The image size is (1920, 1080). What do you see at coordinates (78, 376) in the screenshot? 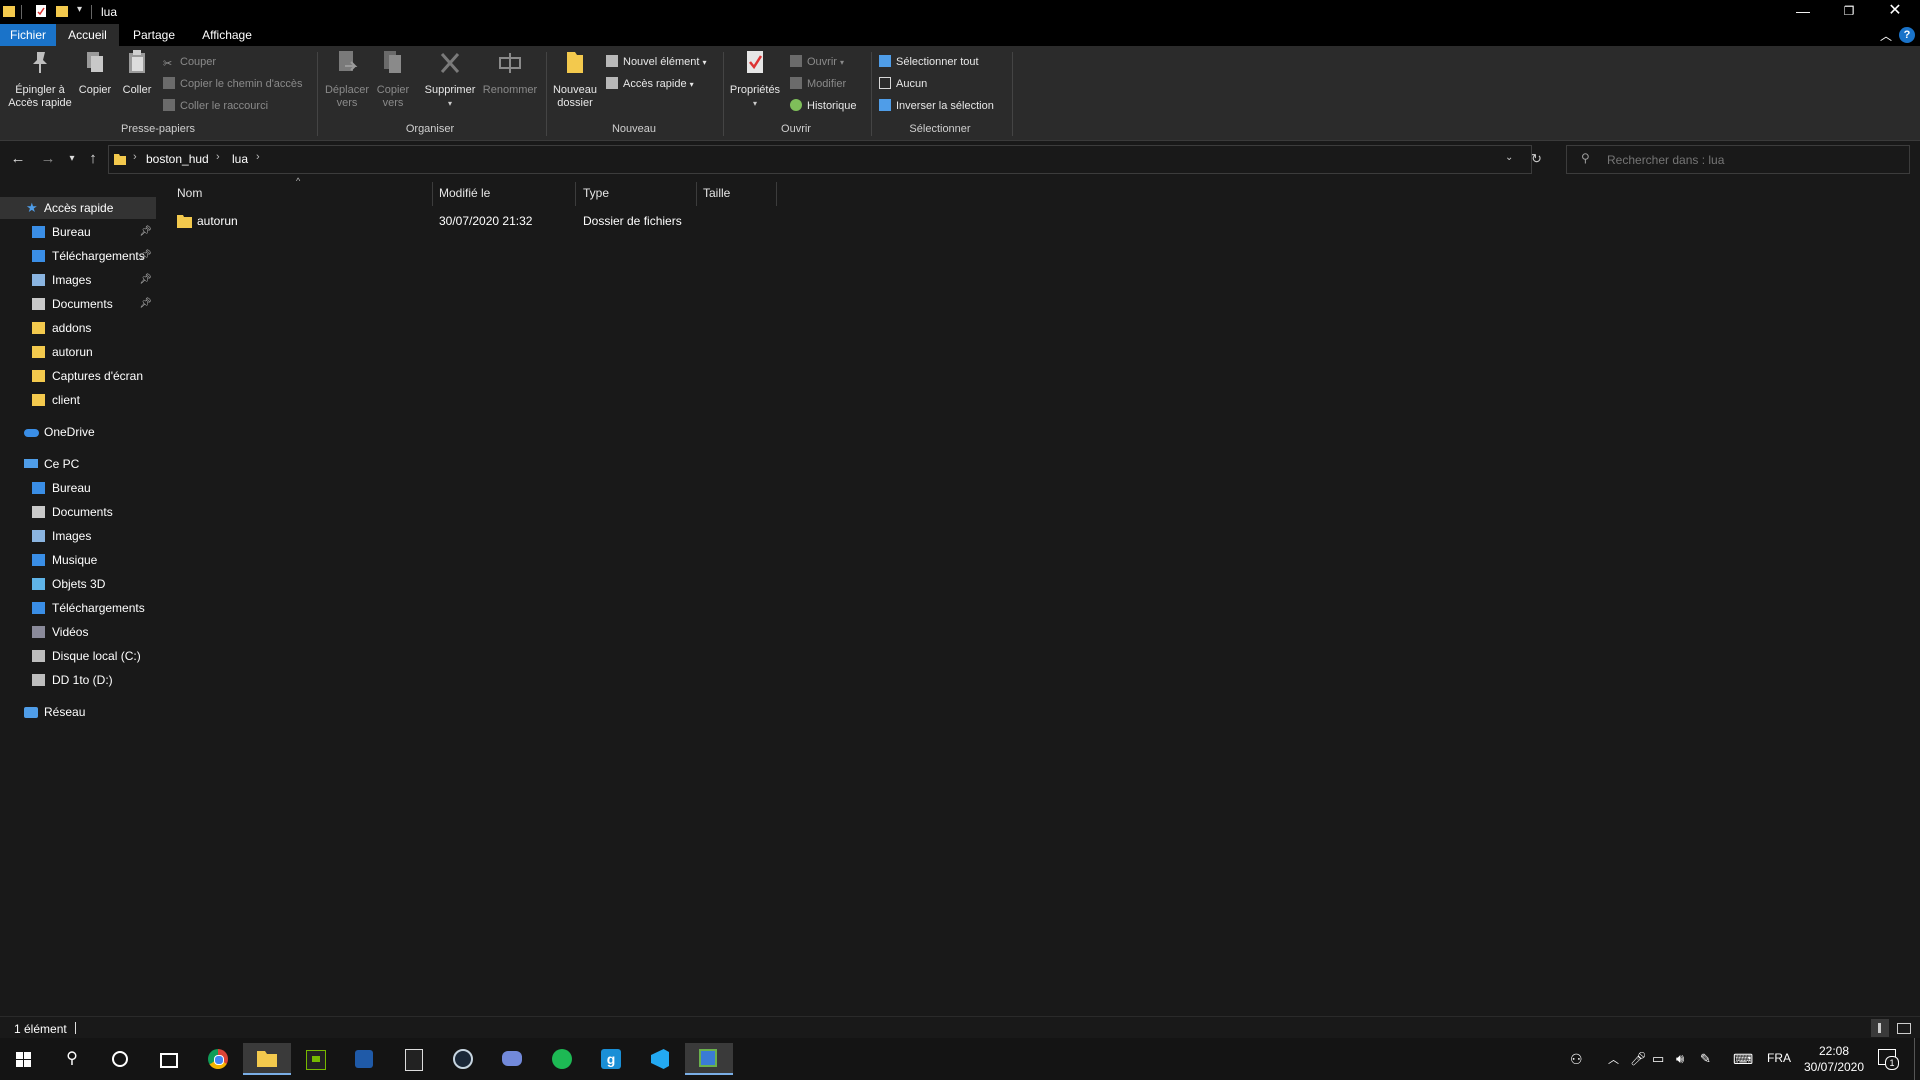
I see `nav-item: Captures d'écran` at bounding box center [78, 376].